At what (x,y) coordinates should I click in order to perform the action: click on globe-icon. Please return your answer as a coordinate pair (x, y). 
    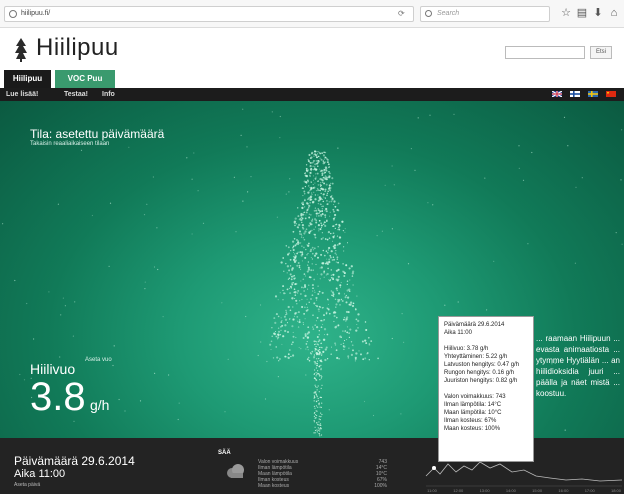
    Looking at the image, I should click on (13, 14).